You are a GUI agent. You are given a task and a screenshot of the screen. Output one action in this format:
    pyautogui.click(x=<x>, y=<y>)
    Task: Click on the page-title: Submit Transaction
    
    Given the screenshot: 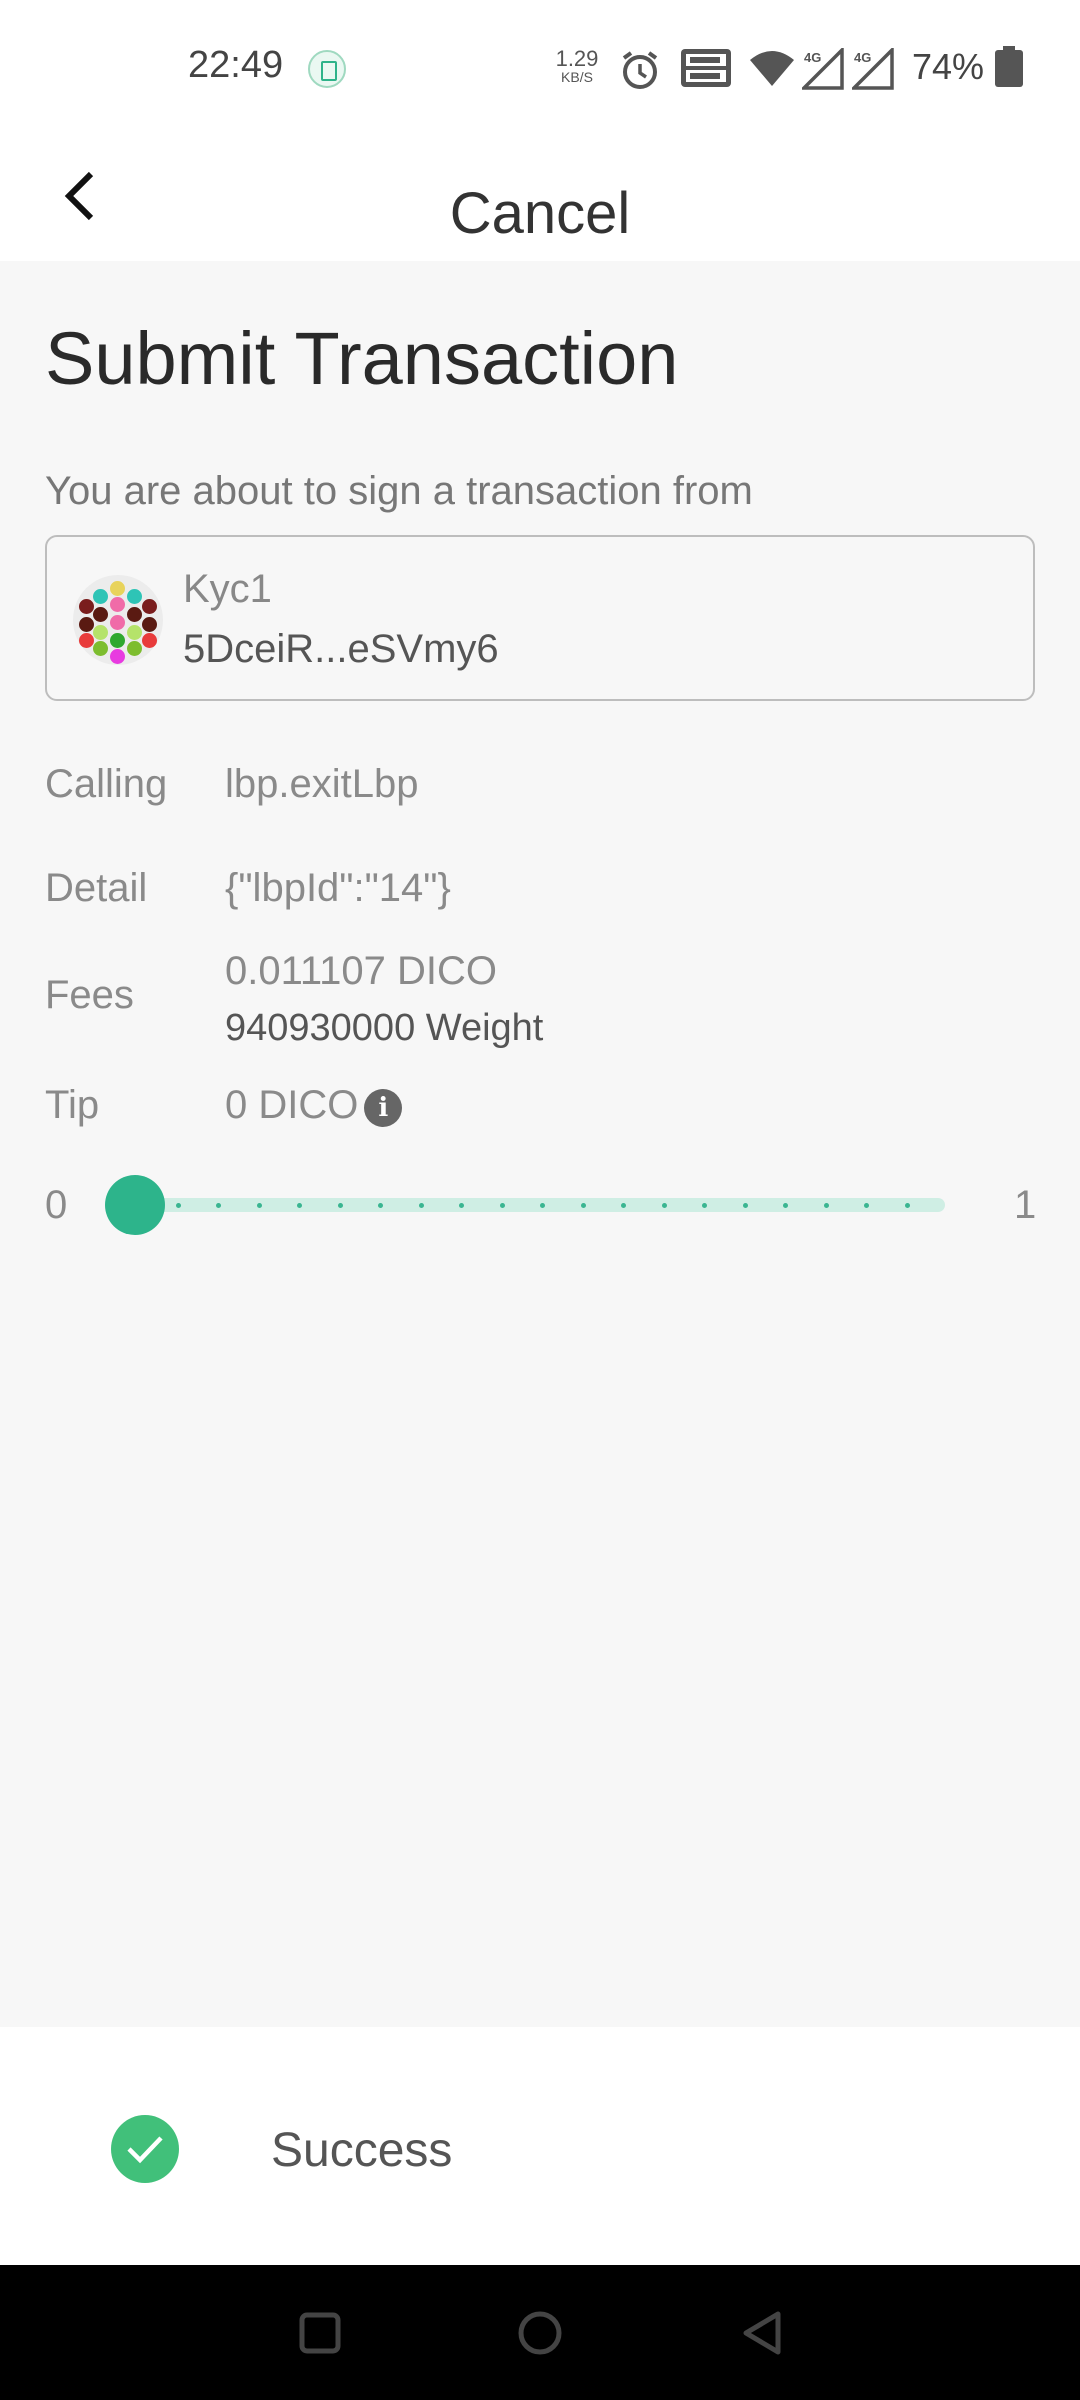 What is the action you would take?
    pyautogui.click(x=362, y=358)
    